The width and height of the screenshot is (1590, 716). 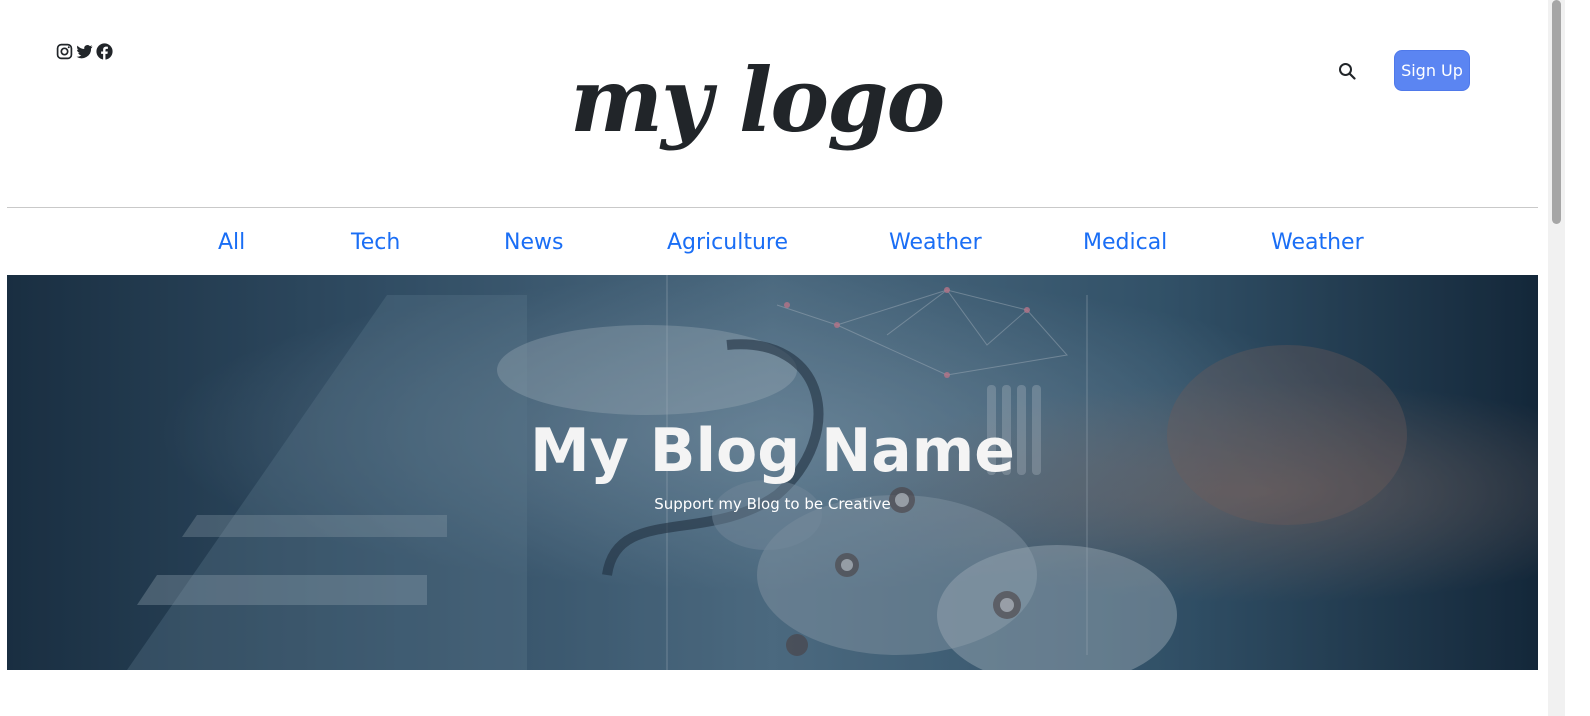 I want to click on nav-item-medical: Medical, so click(x=1125, y=242).